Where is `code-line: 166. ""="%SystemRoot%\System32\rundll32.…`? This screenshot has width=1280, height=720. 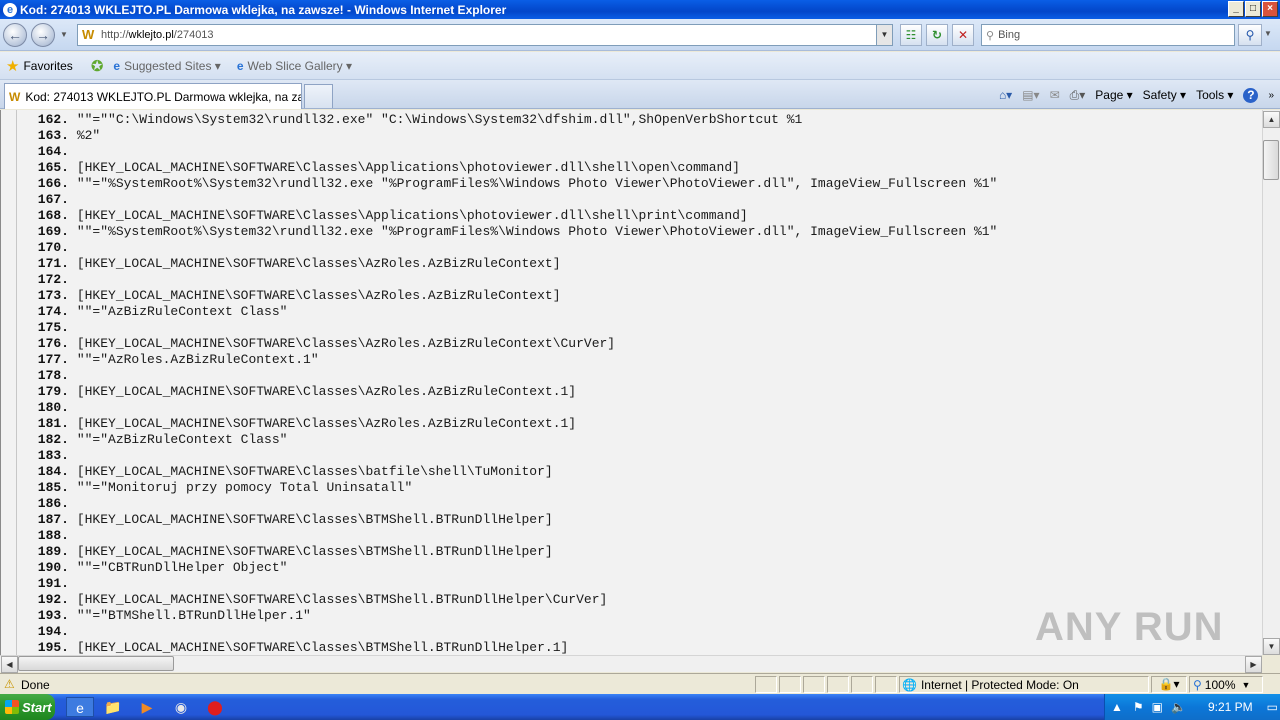
code-line: 166. ""="%SystemRoot%\System32\rundll32.… is located at coordinates (509, 184).